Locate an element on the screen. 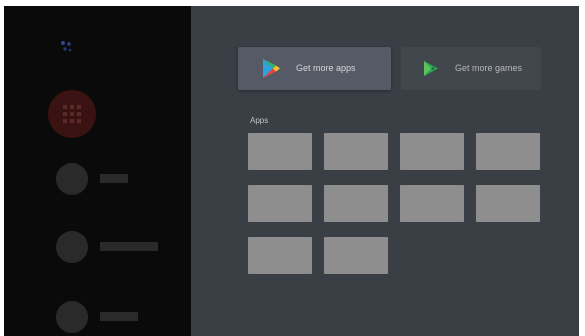  get-more-games-button: Get more games is located at coordinates (471, 68).